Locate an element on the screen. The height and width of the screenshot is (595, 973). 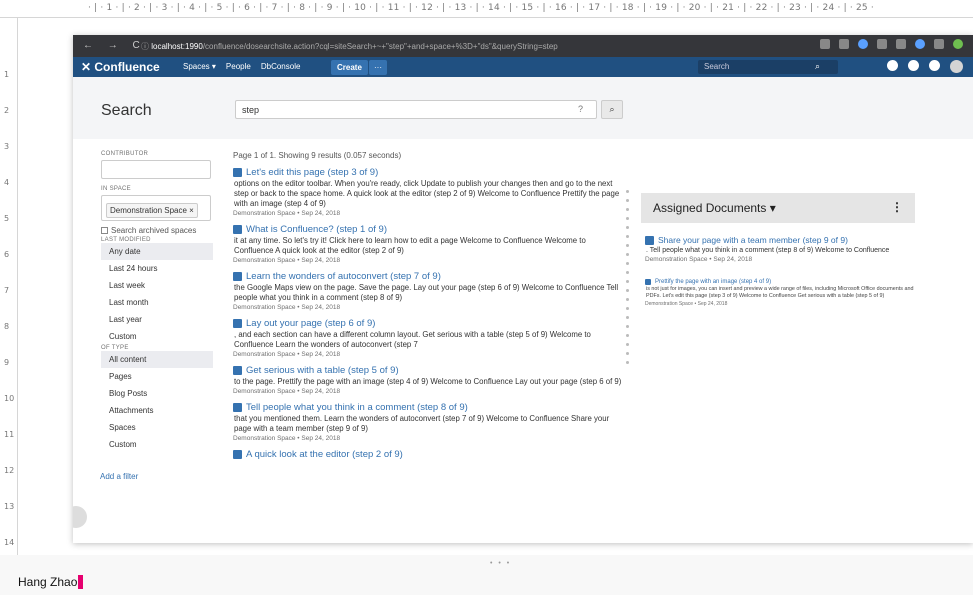
vertical-ruler: 1 2 3 4 5 6 7 8 9 10 11 12 13 14 is located at coordinates (9, 286).